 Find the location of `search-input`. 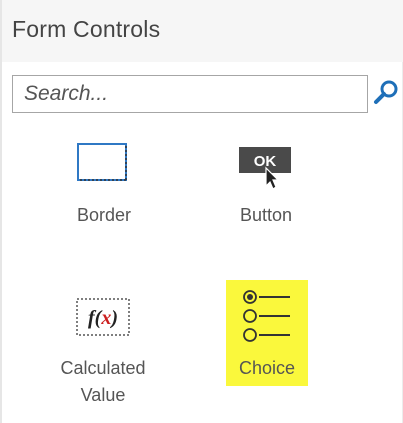

search-input is located at coordinates (190, 94).